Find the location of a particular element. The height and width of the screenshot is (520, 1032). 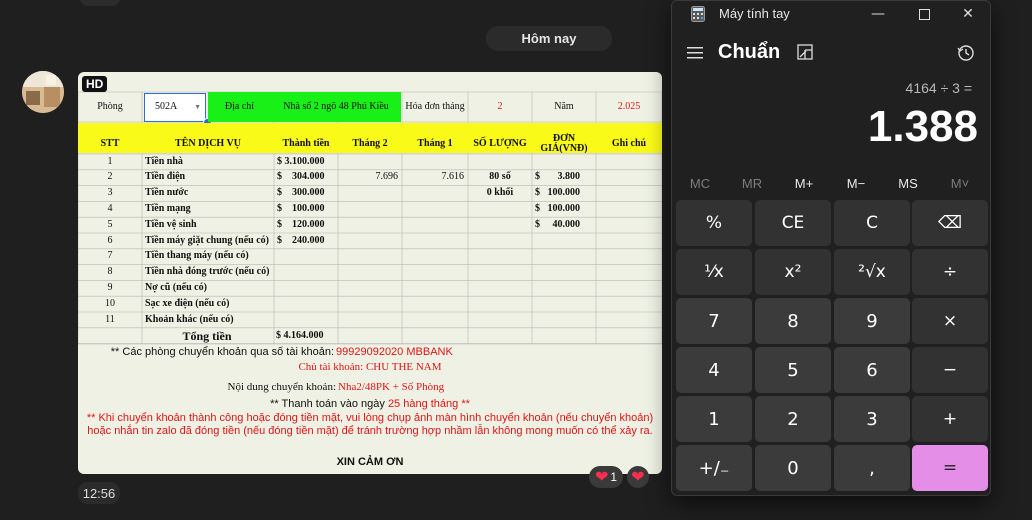

address-label: Địa chỉ is located at coordinates (239, 107).